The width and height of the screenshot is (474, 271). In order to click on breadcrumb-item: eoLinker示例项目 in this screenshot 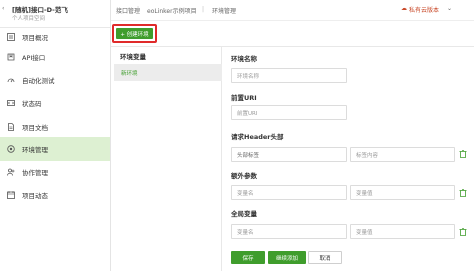, I will do `click(172, 10)`.